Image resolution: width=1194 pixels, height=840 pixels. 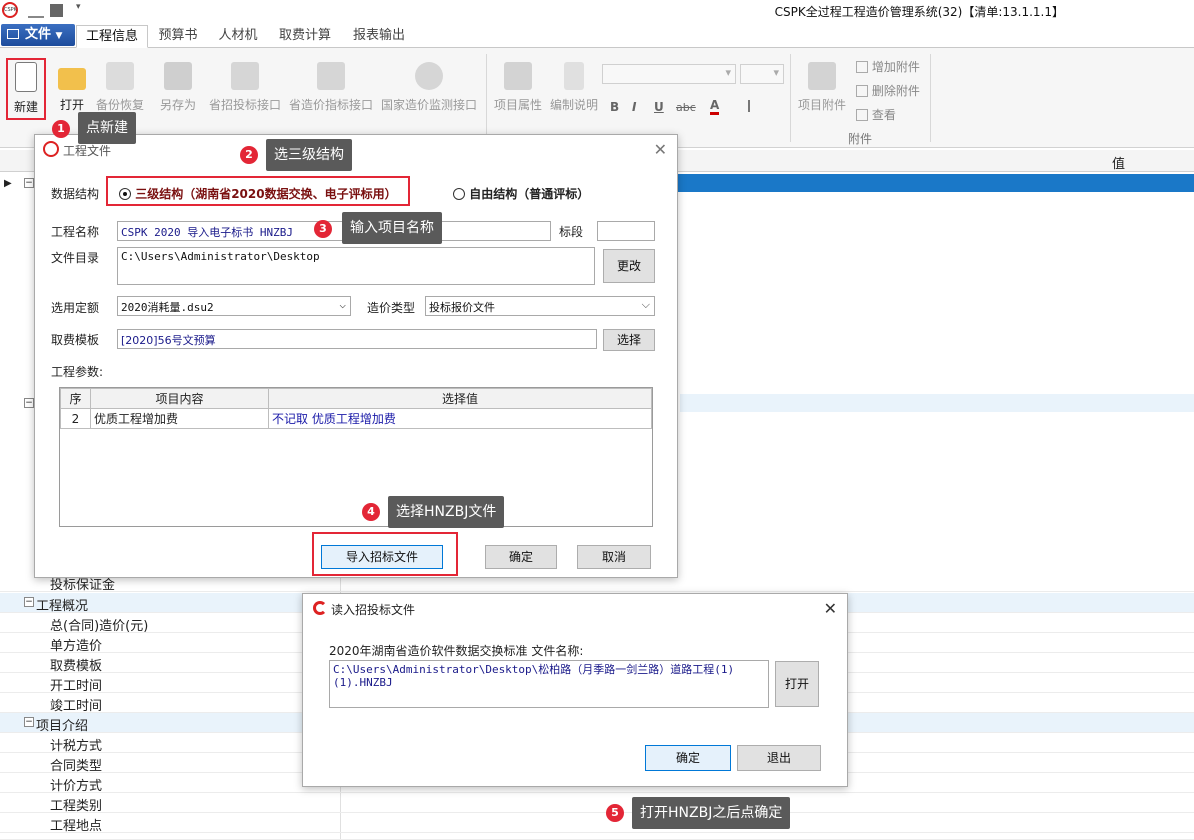 What do you see at coordinates (178, 76) in the screenshot?
I see `save-as-icon` at bounding box center [178, 76].